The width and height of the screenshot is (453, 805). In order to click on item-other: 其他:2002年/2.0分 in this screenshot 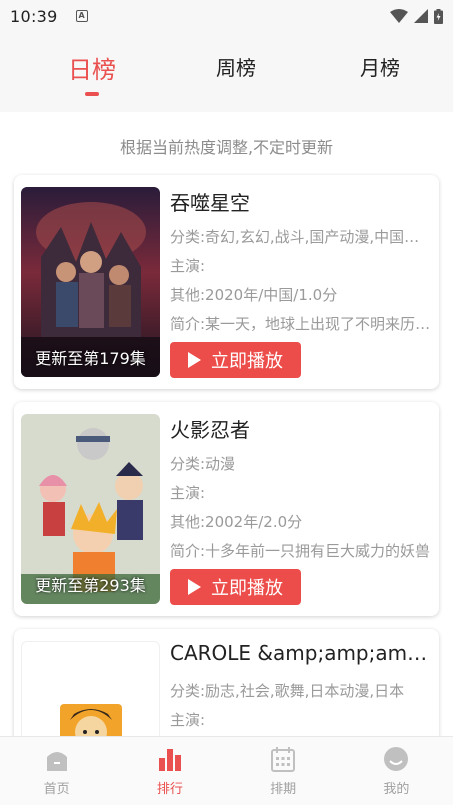, I will do `click(236, 522)`.